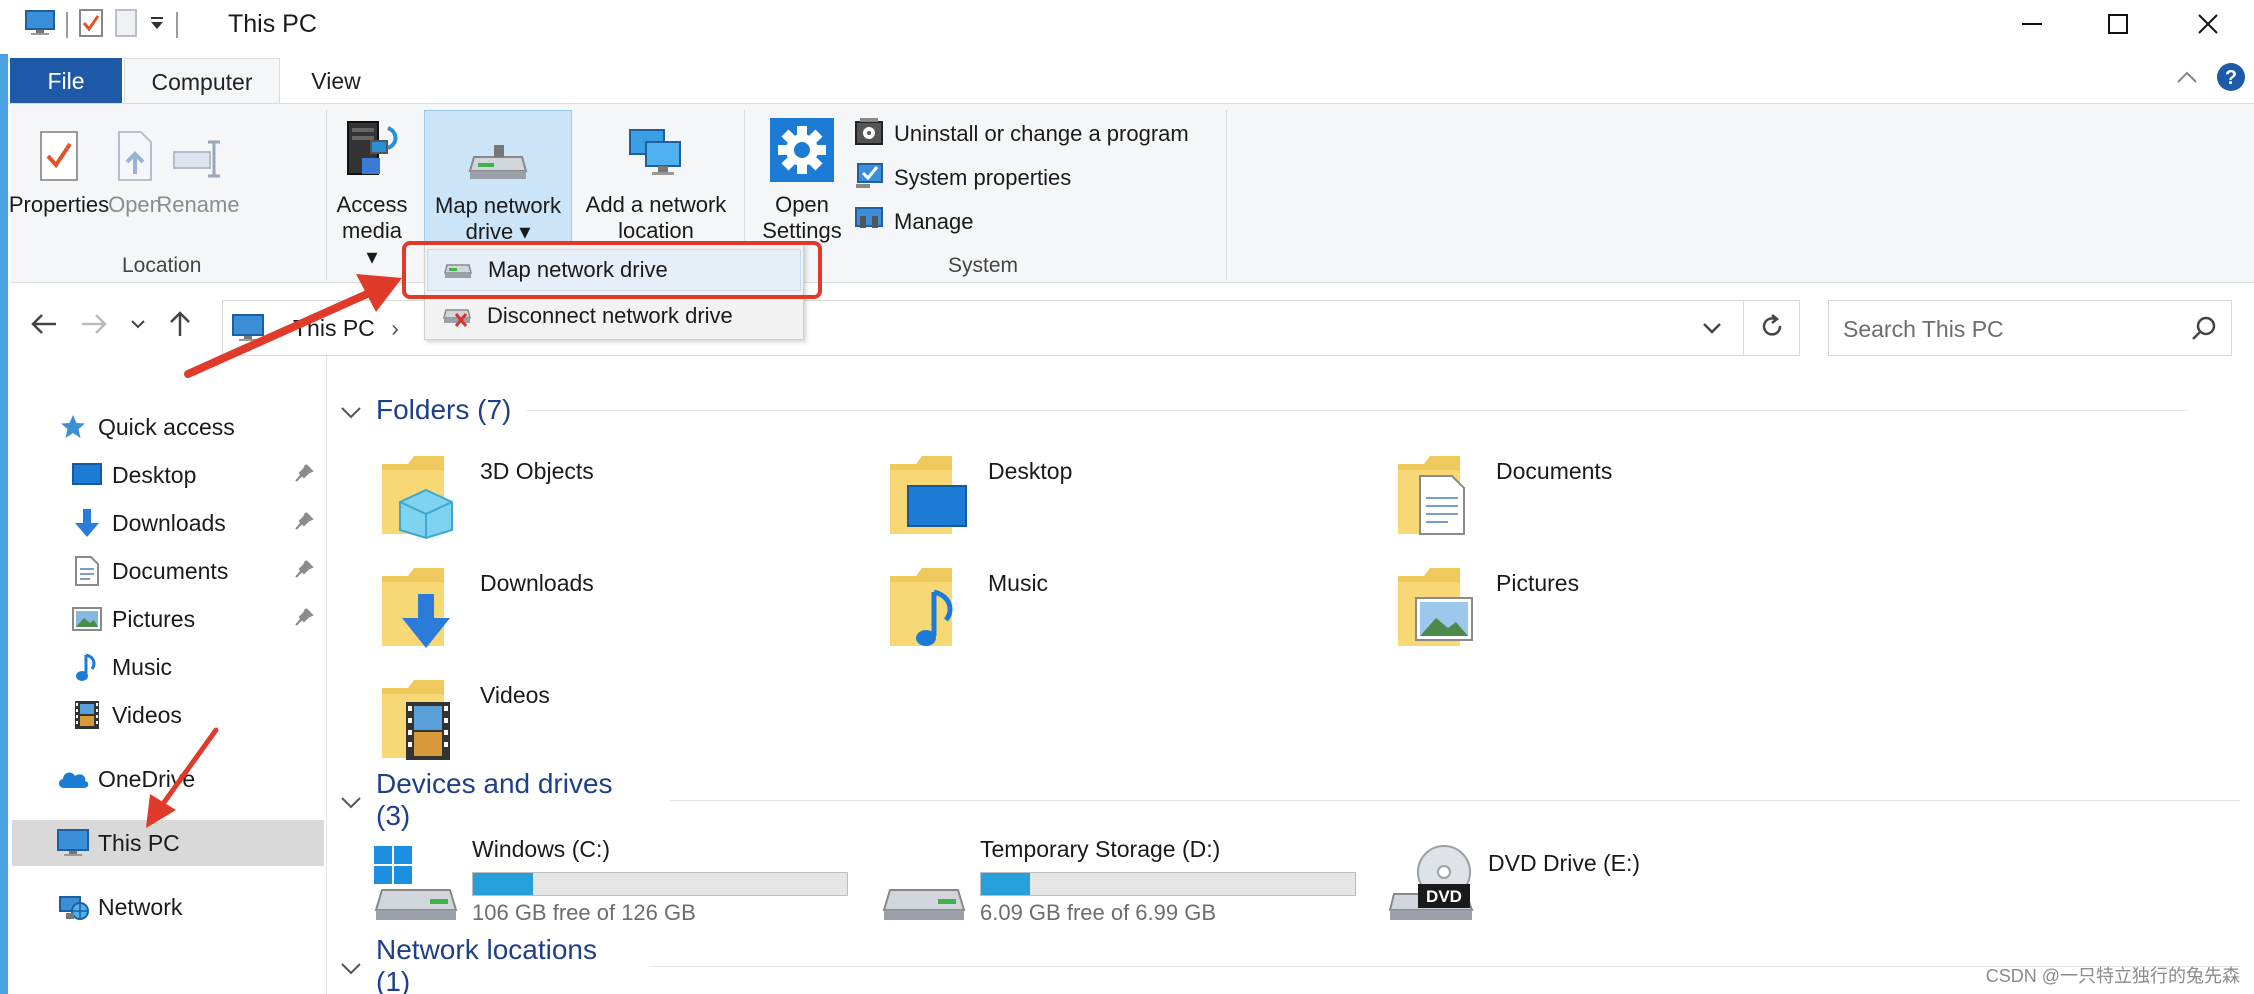 This screenshot has height=994, width=2254. What do you see at coordinates (983, 177) in the screenshot?
I see `system-properties-label: System properties` at bounding box center [983, 177].